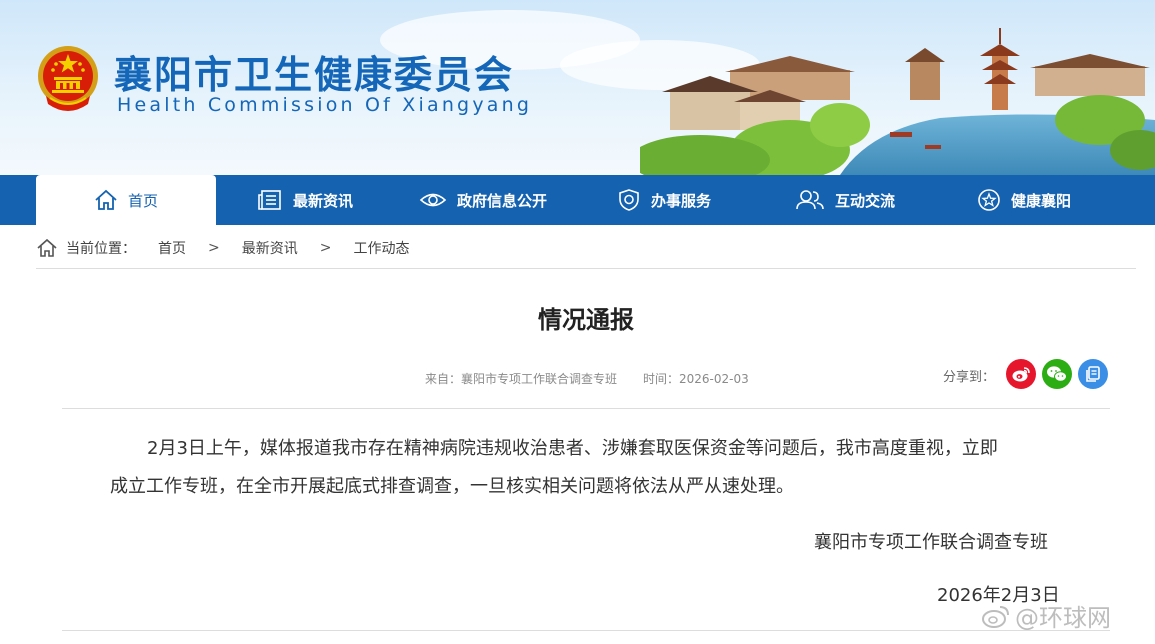 This screenshot has width=1155, height=644. I want to click on wechat-icon, so click(1057, 374).